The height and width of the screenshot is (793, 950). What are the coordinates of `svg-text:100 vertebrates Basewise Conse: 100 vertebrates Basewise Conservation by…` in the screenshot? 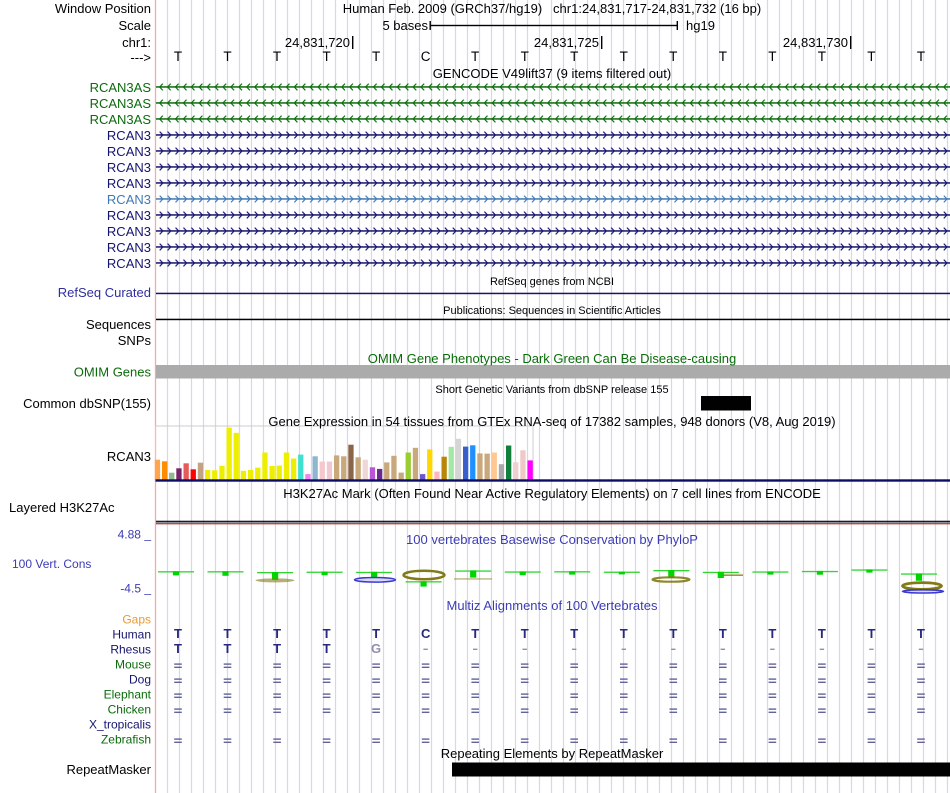 It's located at (552, 539).